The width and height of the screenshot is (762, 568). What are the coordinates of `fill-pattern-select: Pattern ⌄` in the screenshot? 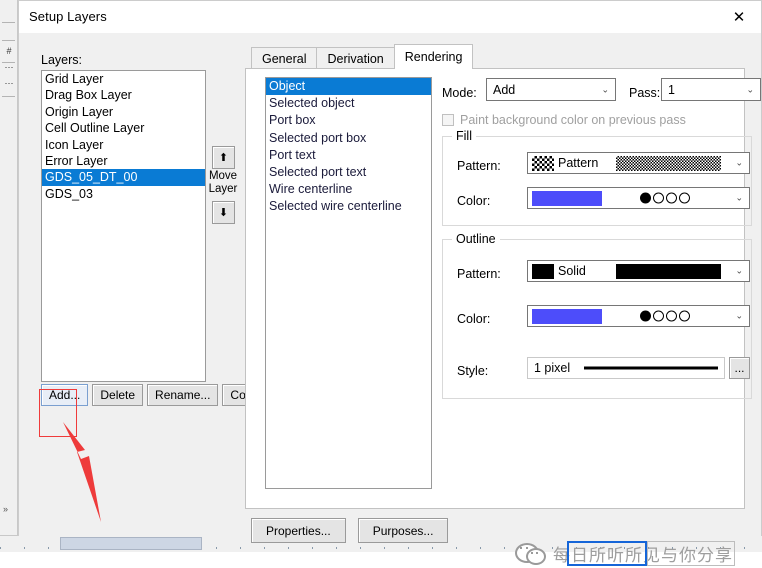 It's located at (638, 163).